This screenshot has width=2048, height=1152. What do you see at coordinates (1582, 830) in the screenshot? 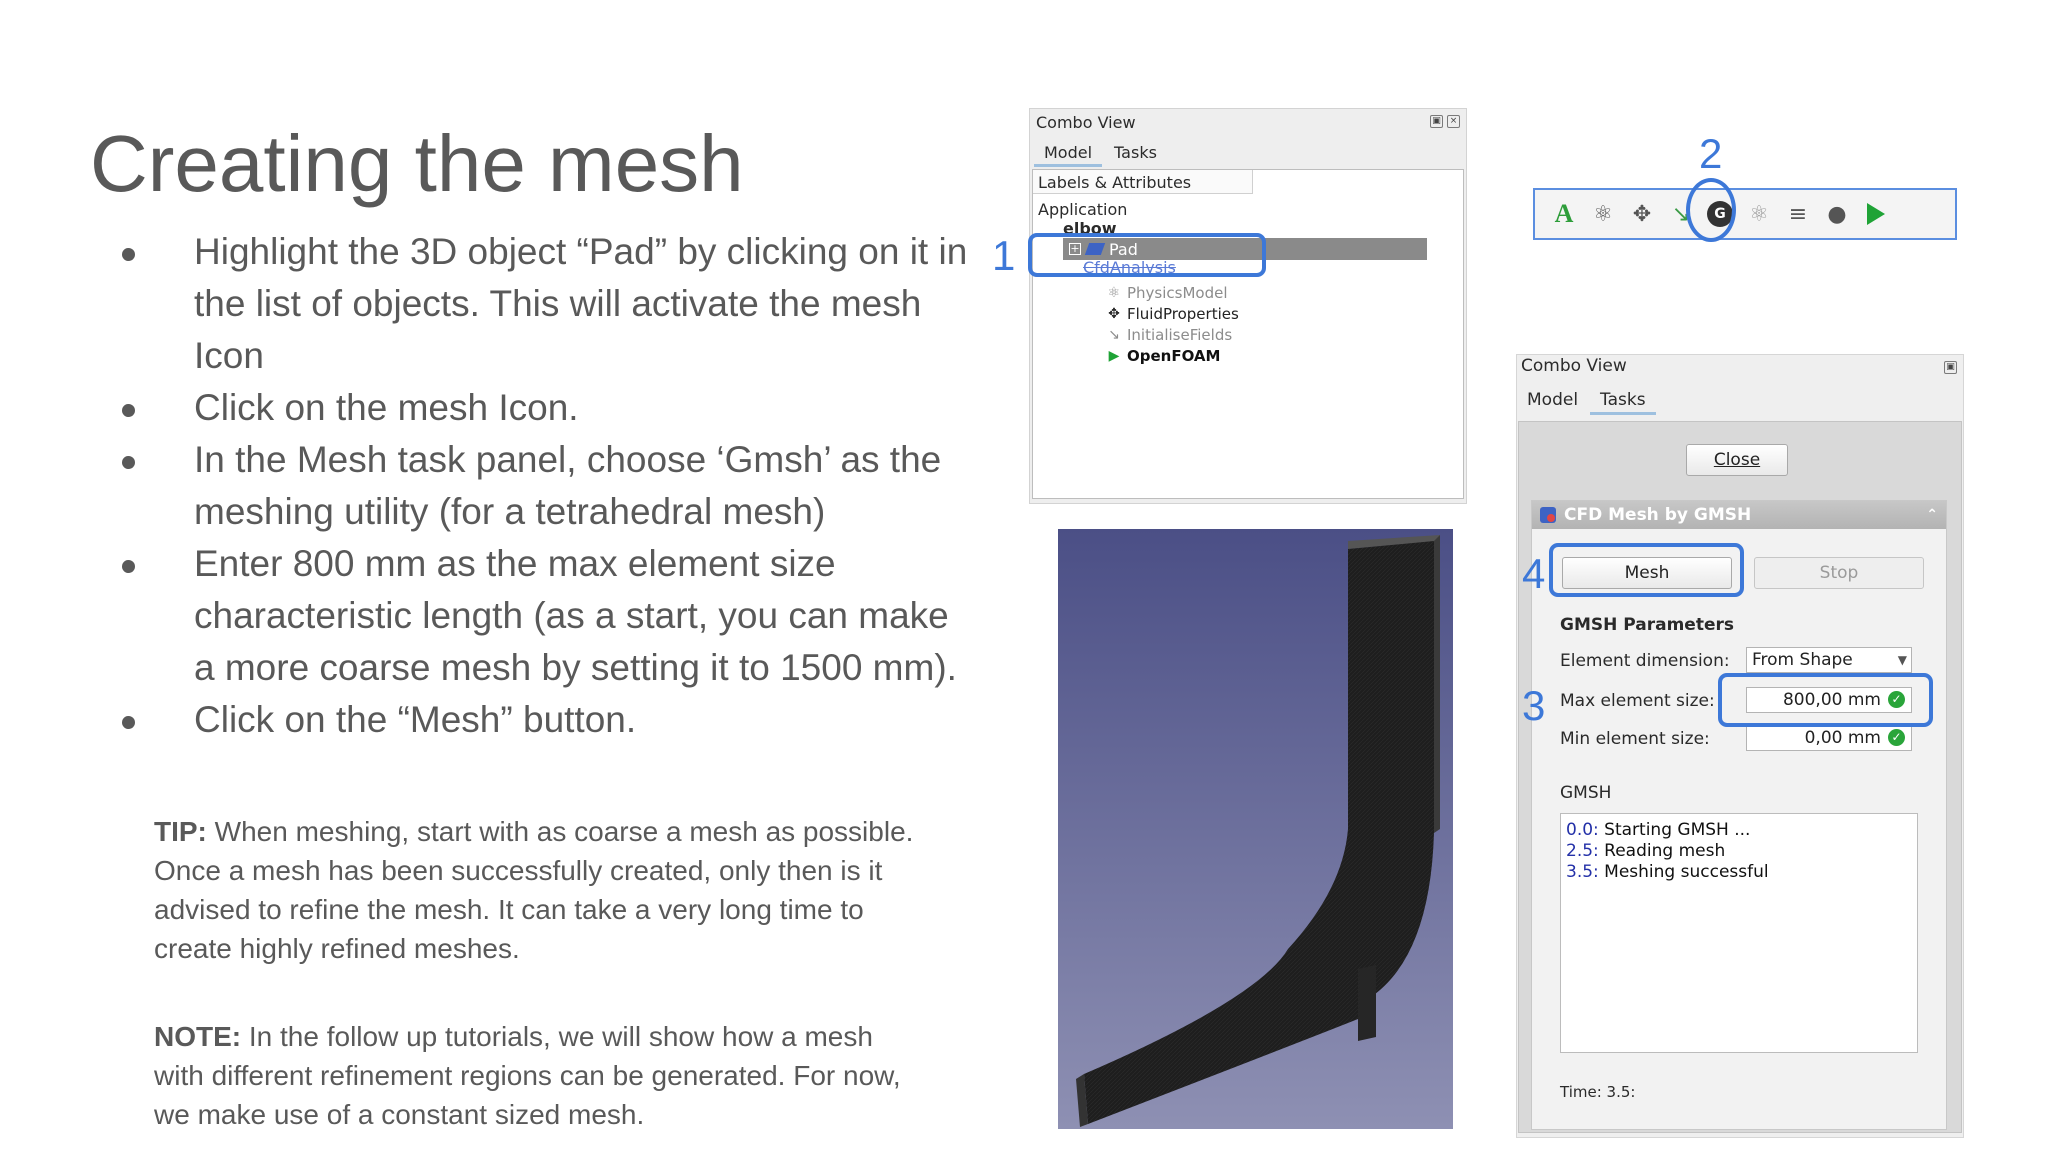
I see `log-time: 0.0:` at bounding box center [1582, 830].